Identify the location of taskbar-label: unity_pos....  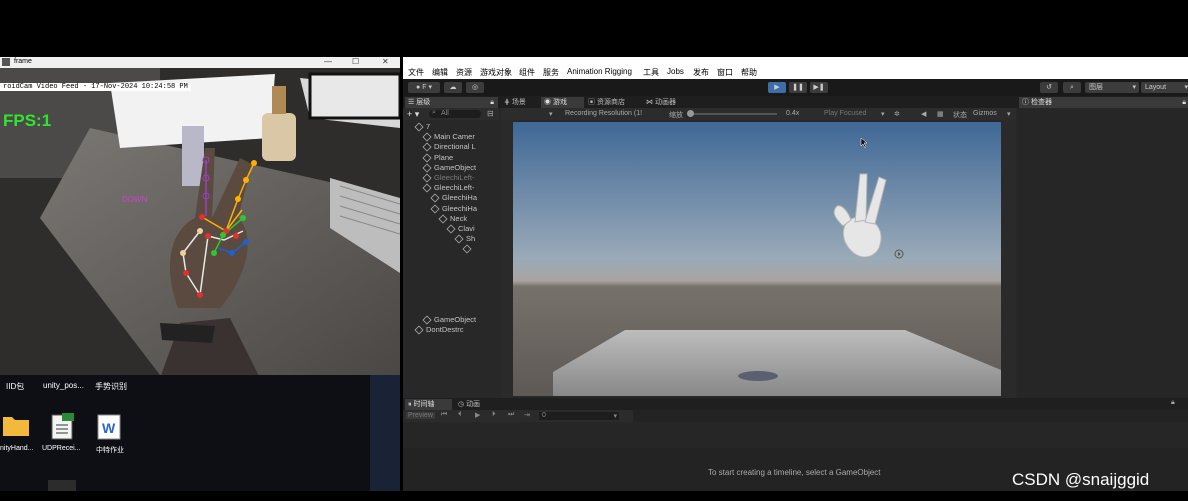
(63, 385).